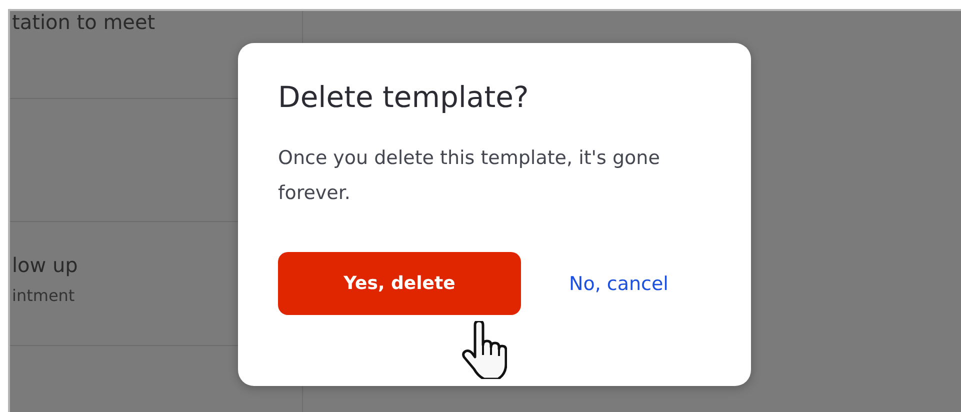  Describe the element at coordinates (404, 97) in the screenshot. I see `dialog-title: Delete template?` at that location.